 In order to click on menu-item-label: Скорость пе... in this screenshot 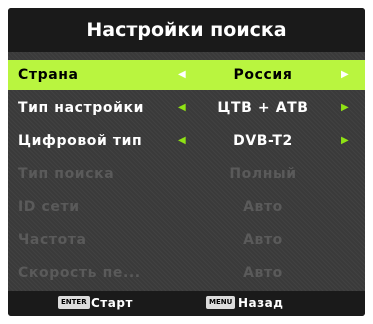, I will do `click(79, 273)`.